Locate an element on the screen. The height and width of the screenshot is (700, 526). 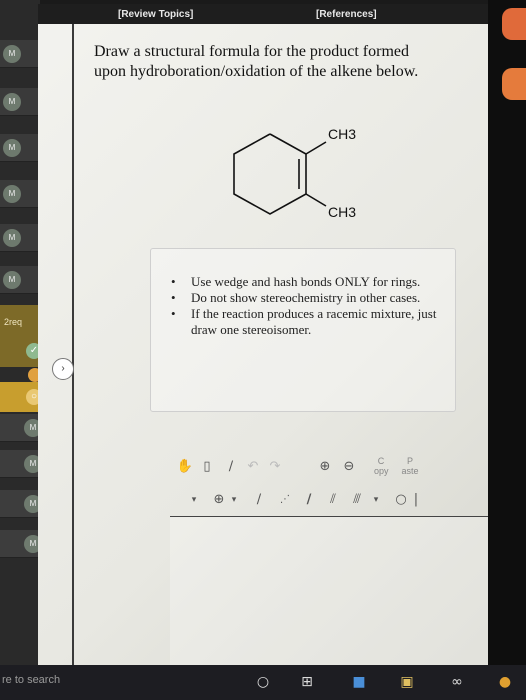
cyclohexene-ring is located at coordinates (280, 174).